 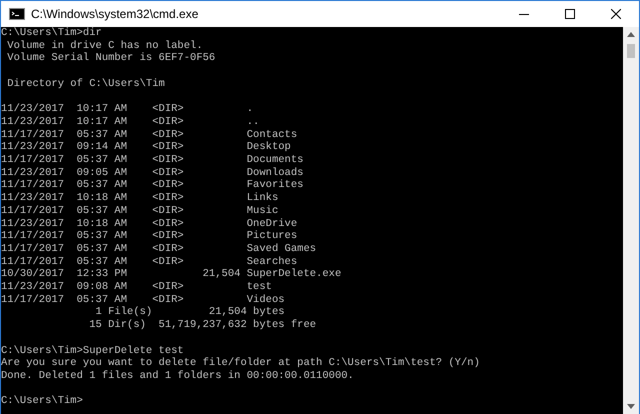 I want to click on console-line: Volume in drive C has no label., so click(x=104, y=46).